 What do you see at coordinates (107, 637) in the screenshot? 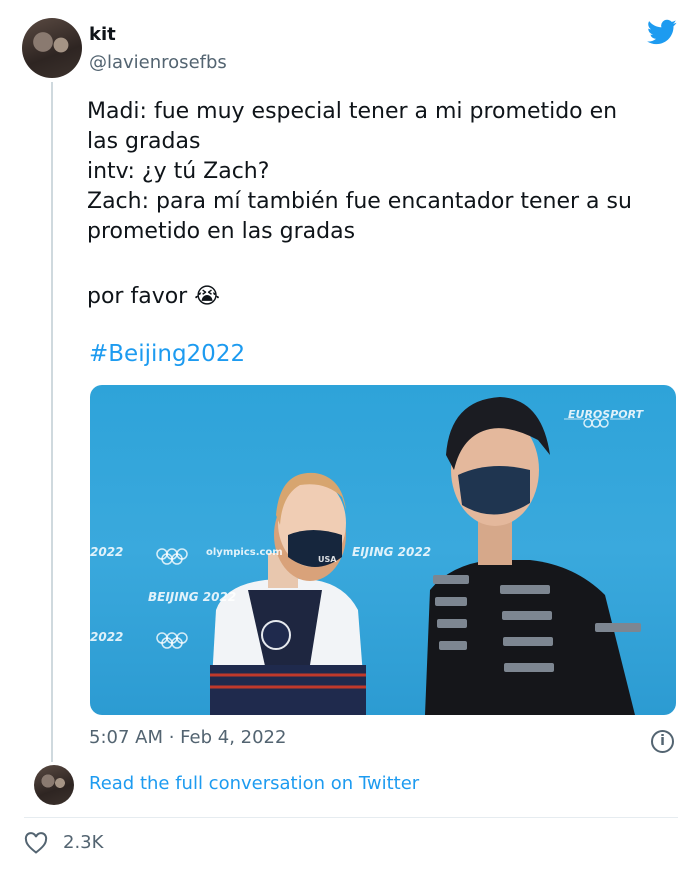
I see `backdrop-year-2: 2022` at bounding box center [107, 637].